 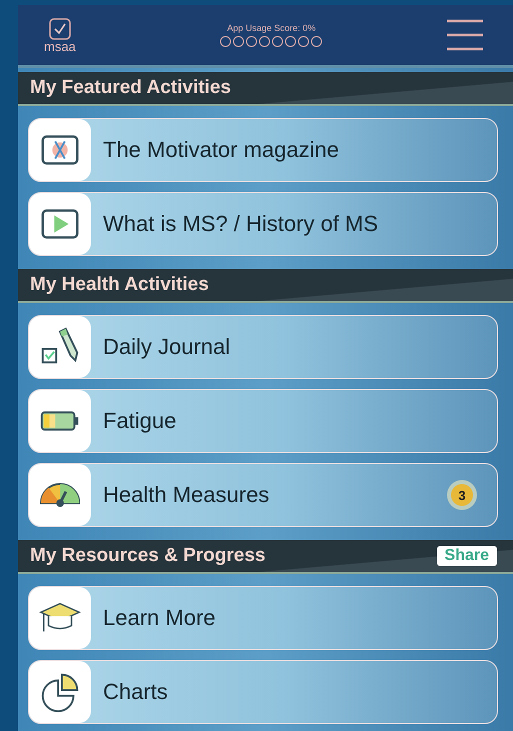 What do you see at coordinates (263, 421) in the screenshot?
I see `activity-row: Fatigue` at bounding box center [263, 421].